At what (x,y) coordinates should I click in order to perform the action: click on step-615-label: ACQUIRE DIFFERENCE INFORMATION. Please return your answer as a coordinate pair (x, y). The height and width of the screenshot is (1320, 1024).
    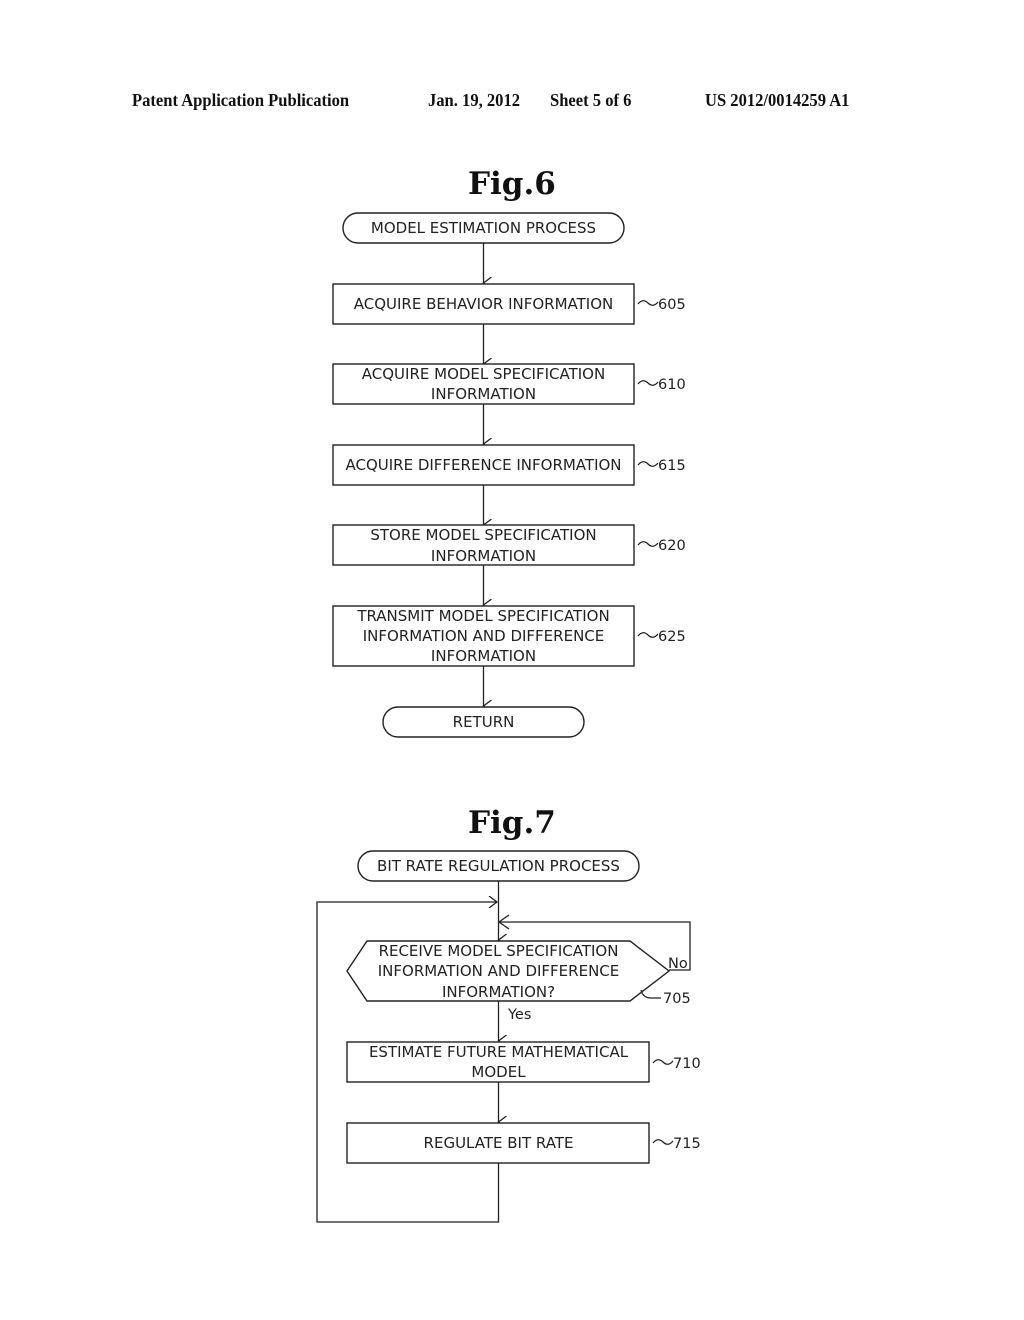
    Looking at the image, I should click on (483, 465).